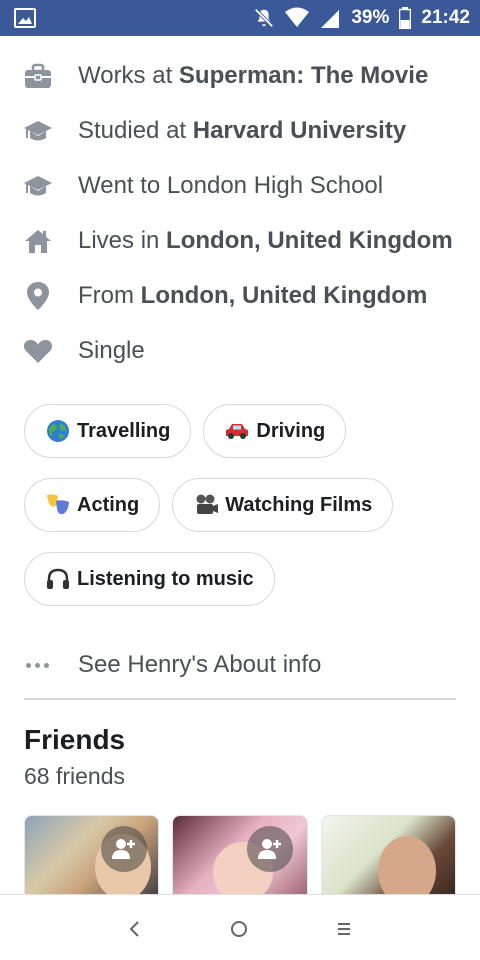 The image size is (480, 960). What do you see at coordinates (25, 18) in the screenshot?
I see `gallery-icon` at bounding box center [25, 18].